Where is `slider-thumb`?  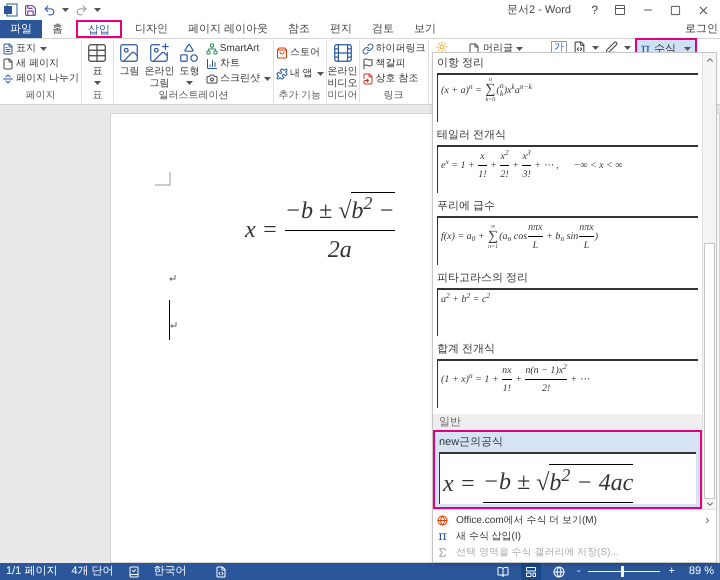 slider-thumb is located at coordinates (622, 571).